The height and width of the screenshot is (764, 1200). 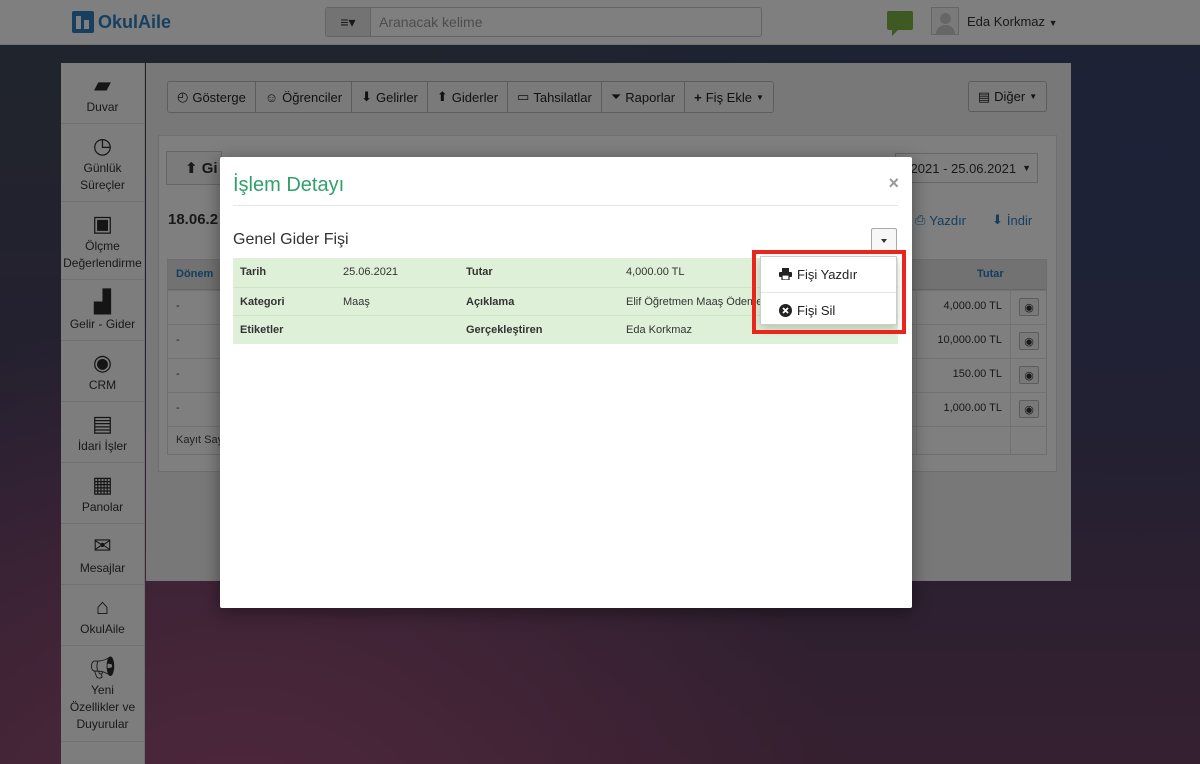 What do you see at coordinates (829, 292) in the screenshot?
I see `highlight-box` at bounding box center [829, 292].